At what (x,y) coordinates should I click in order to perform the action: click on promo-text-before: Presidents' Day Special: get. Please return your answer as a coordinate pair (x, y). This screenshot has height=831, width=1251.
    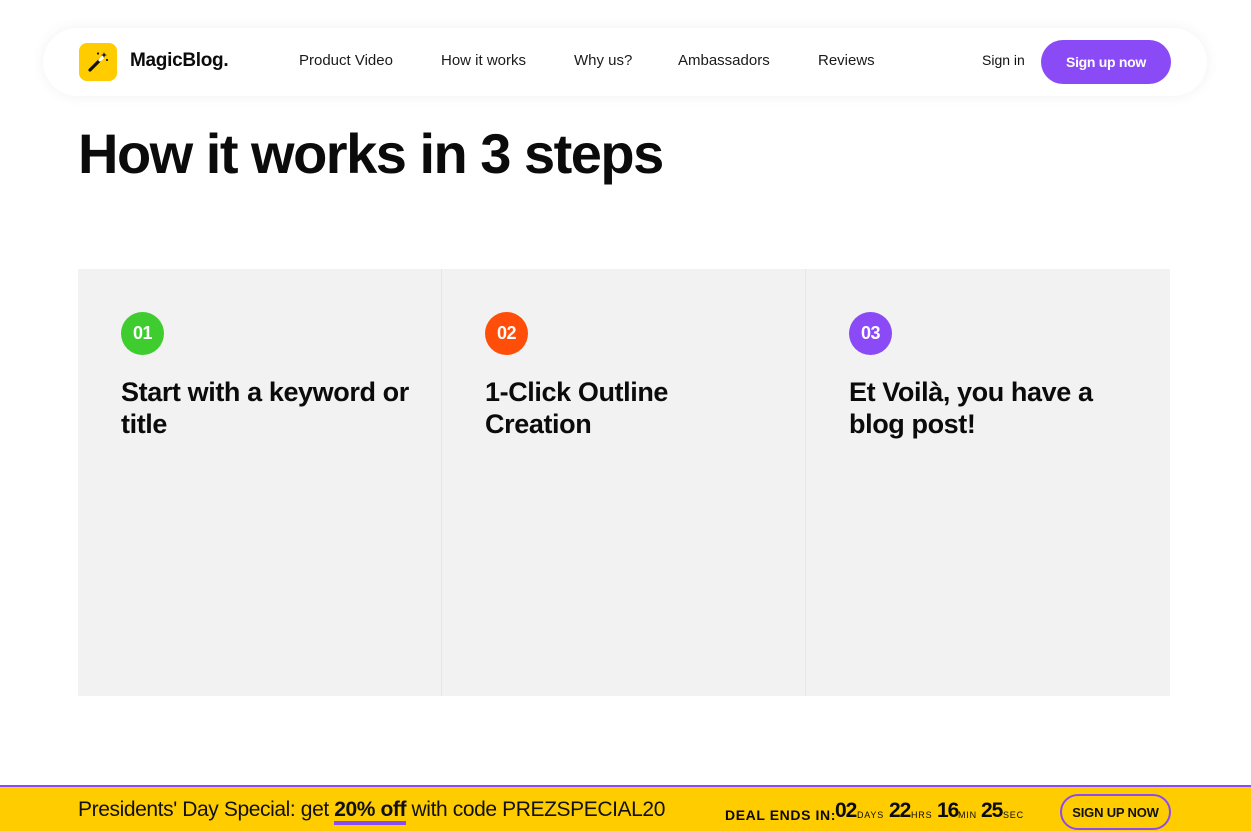
    Looking at the image, I should click on (206, 809).